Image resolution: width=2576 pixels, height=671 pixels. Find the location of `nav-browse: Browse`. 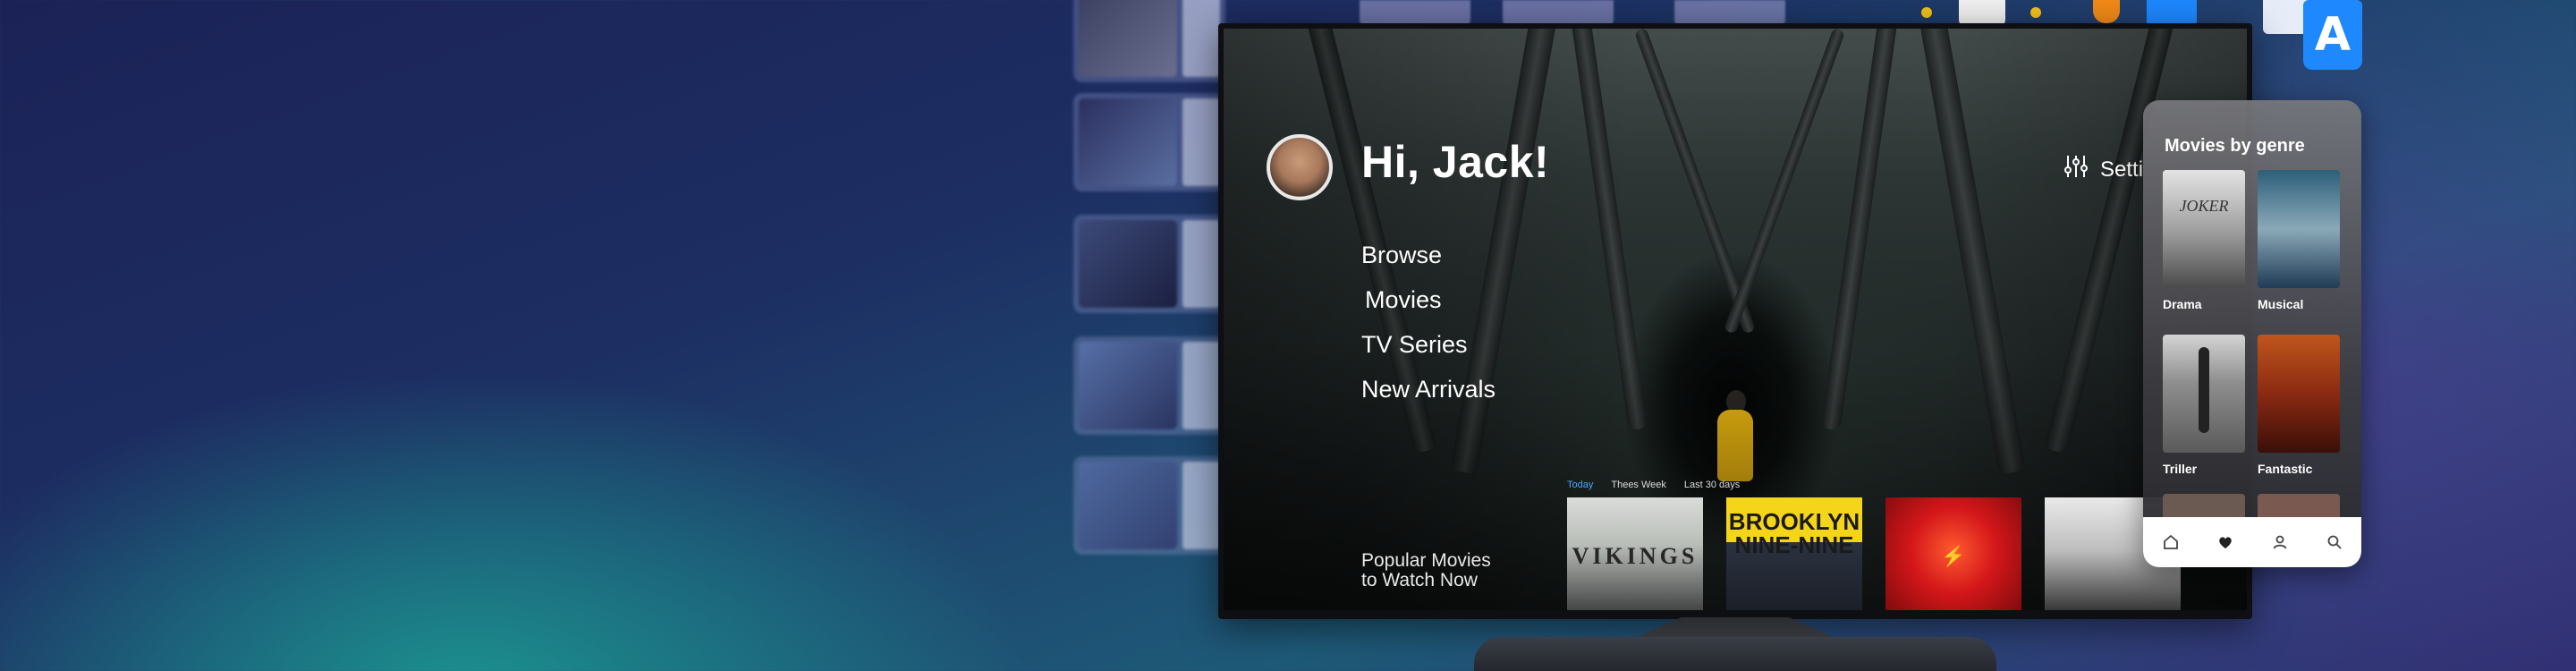

nav-browse: Browse is located at coordinates (1428, 255).